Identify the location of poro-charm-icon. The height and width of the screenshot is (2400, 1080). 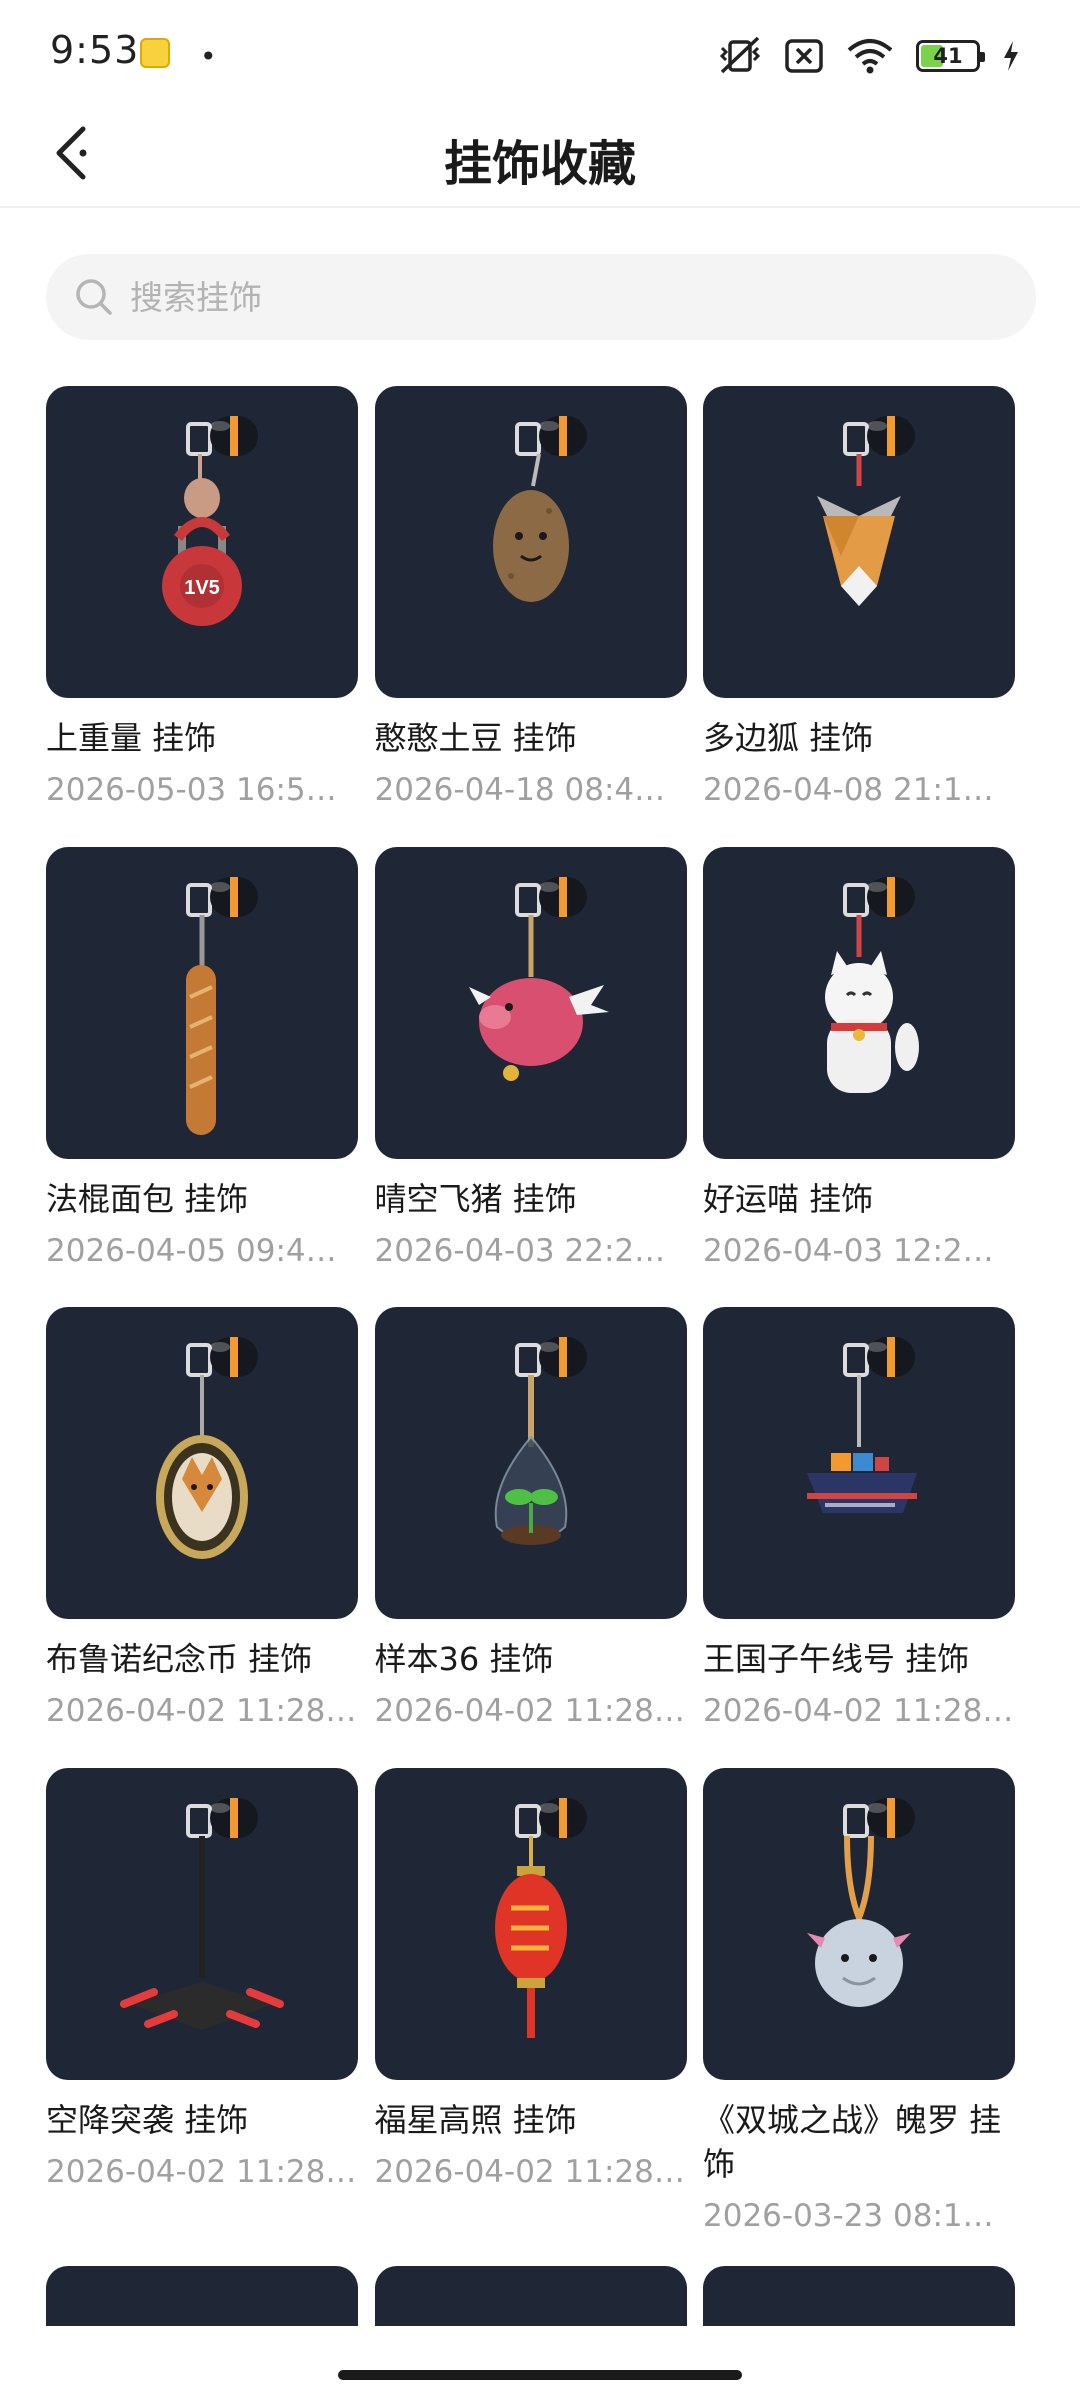
(861, 1902).